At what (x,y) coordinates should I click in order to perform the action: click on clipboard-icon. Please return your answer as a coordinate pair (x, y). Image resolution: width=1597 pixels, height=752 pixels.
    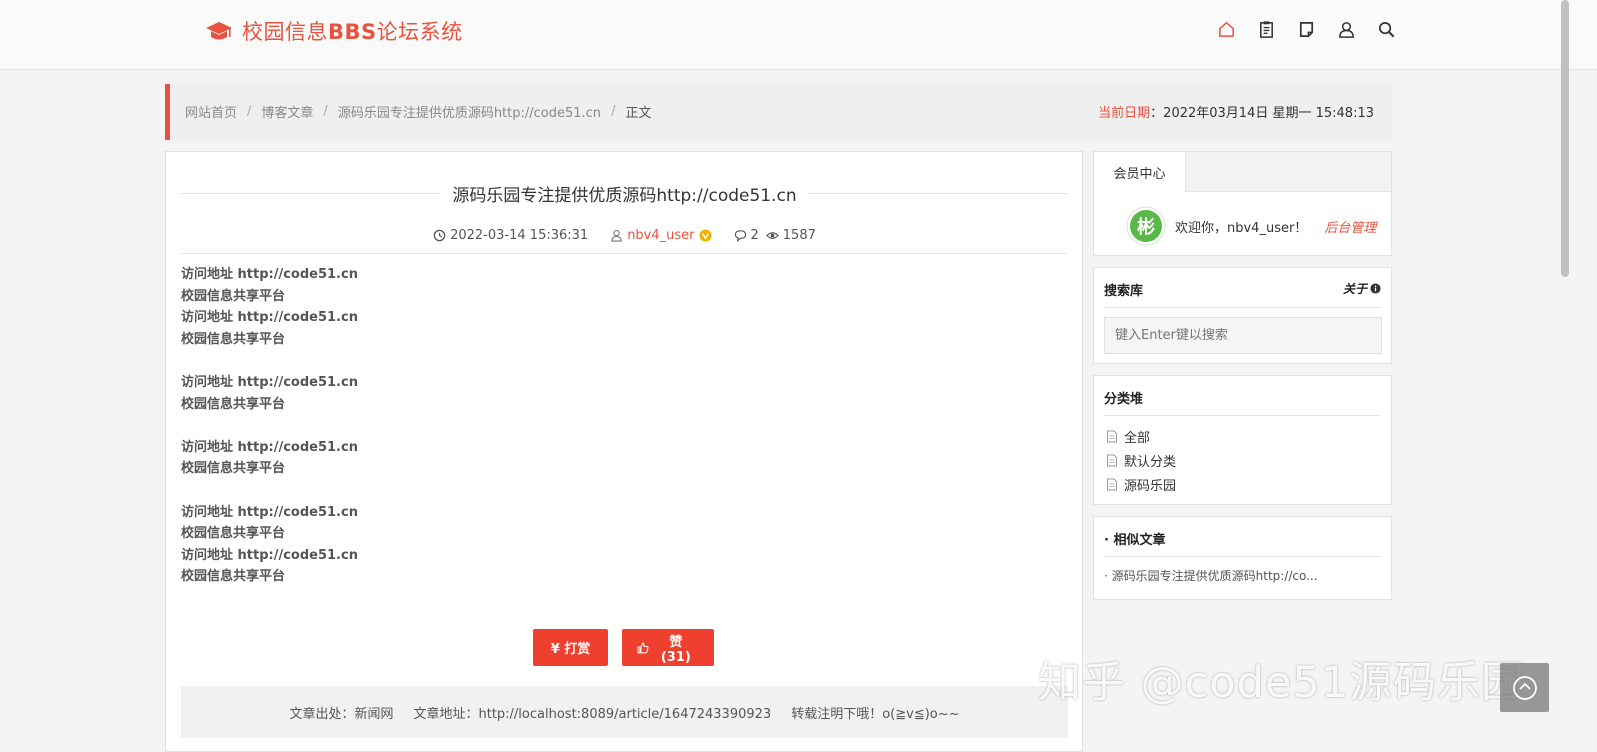
    Looking at the image, I should click on (1266, 29).